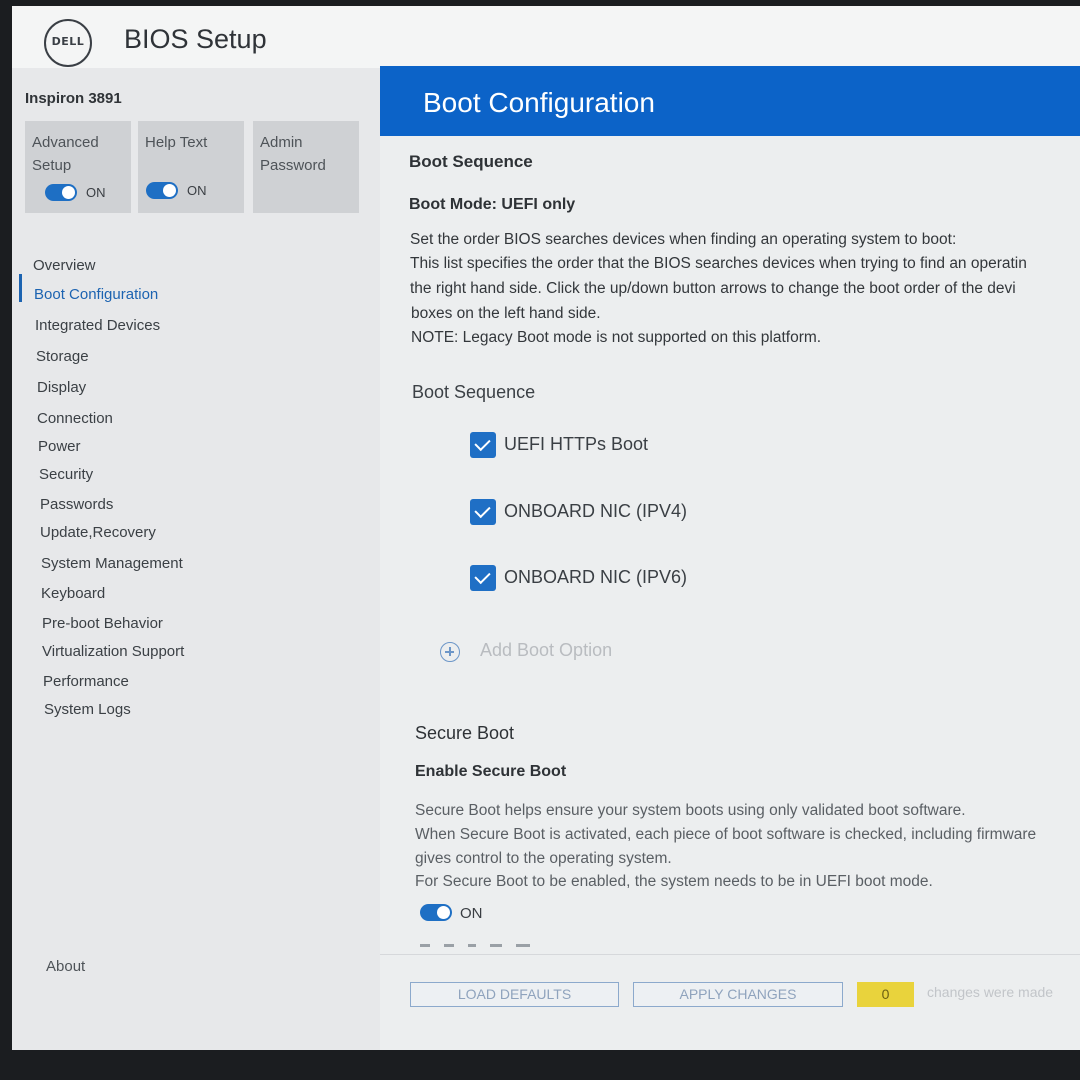  Describe the element at coordinates (96, 192) in the screenshot. I see `advanced-setup-state: ON` at that location.